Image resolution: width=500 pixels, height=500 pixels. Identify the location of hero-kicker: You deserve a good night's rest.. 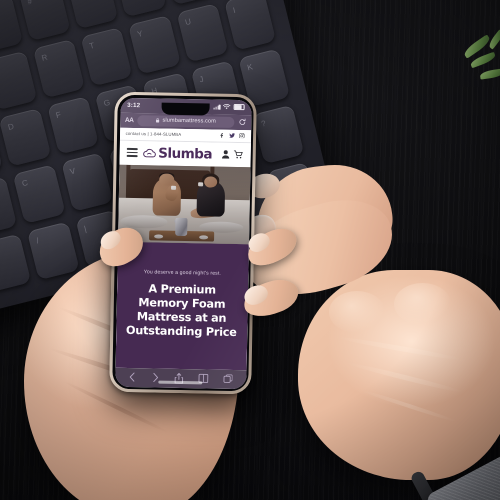
(182, 273).